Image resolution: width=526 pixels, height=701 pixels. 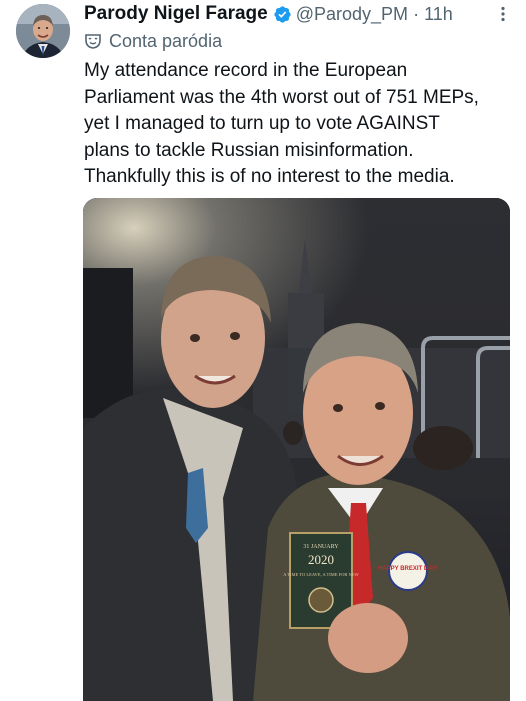 I want to click on avatar, so click(x=43, y=31).